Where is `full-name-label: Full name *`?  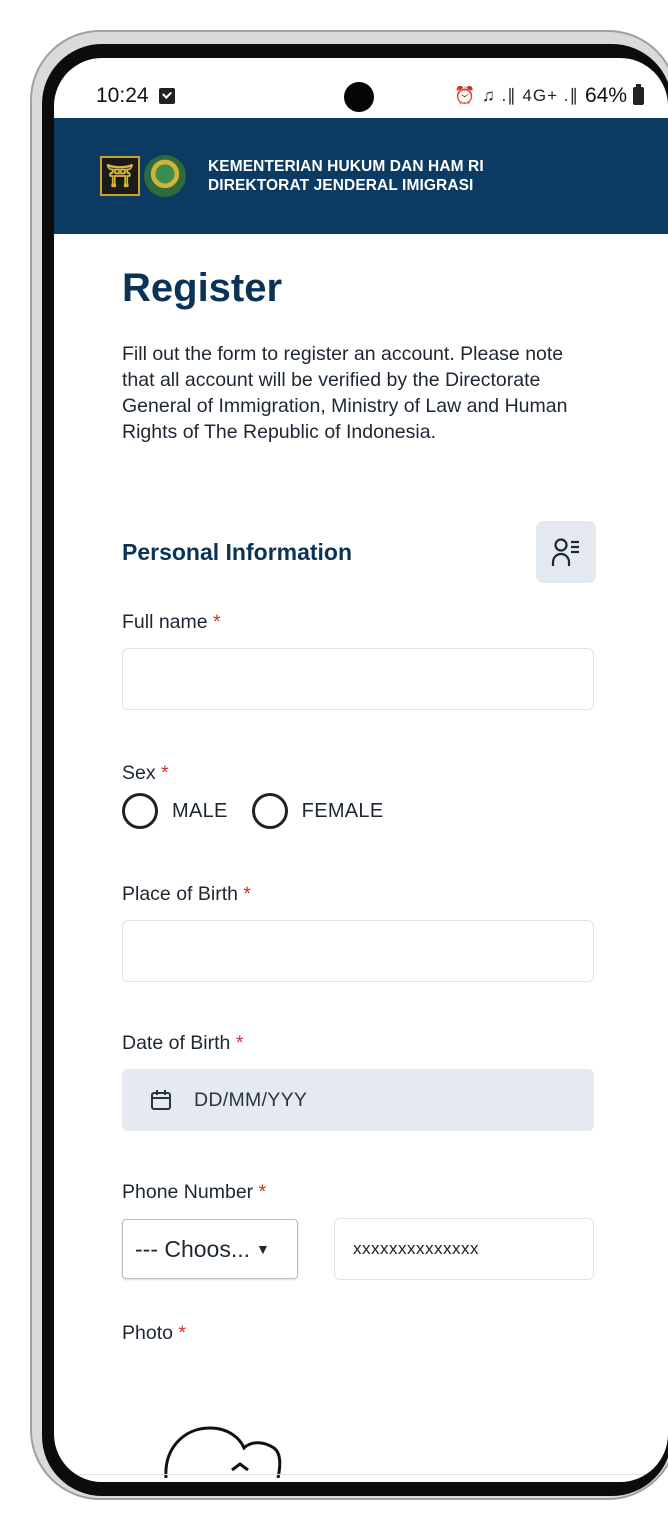 full-name-label: Full name * is located at coordinates (361, 622).